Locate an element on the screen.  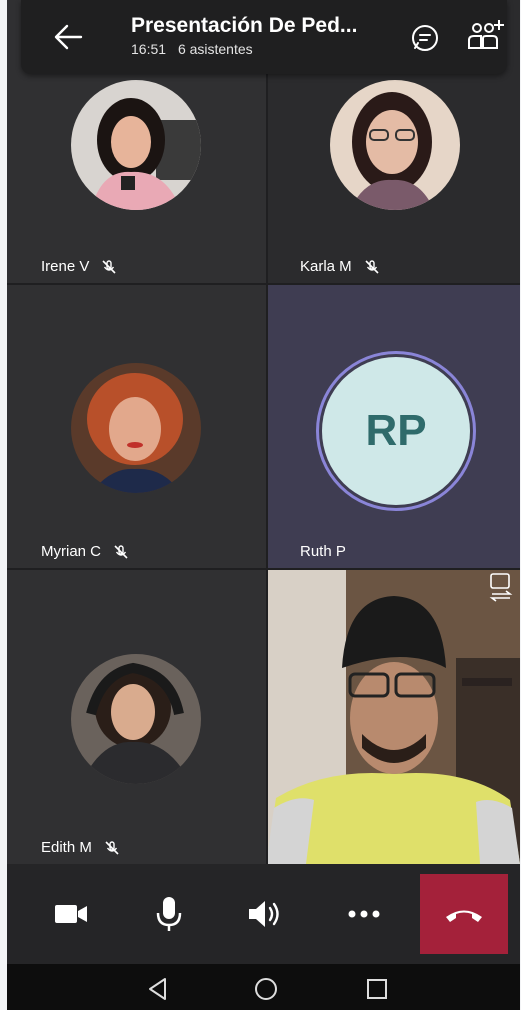
avatar-initials: RP is located at coordinates (396, 431).